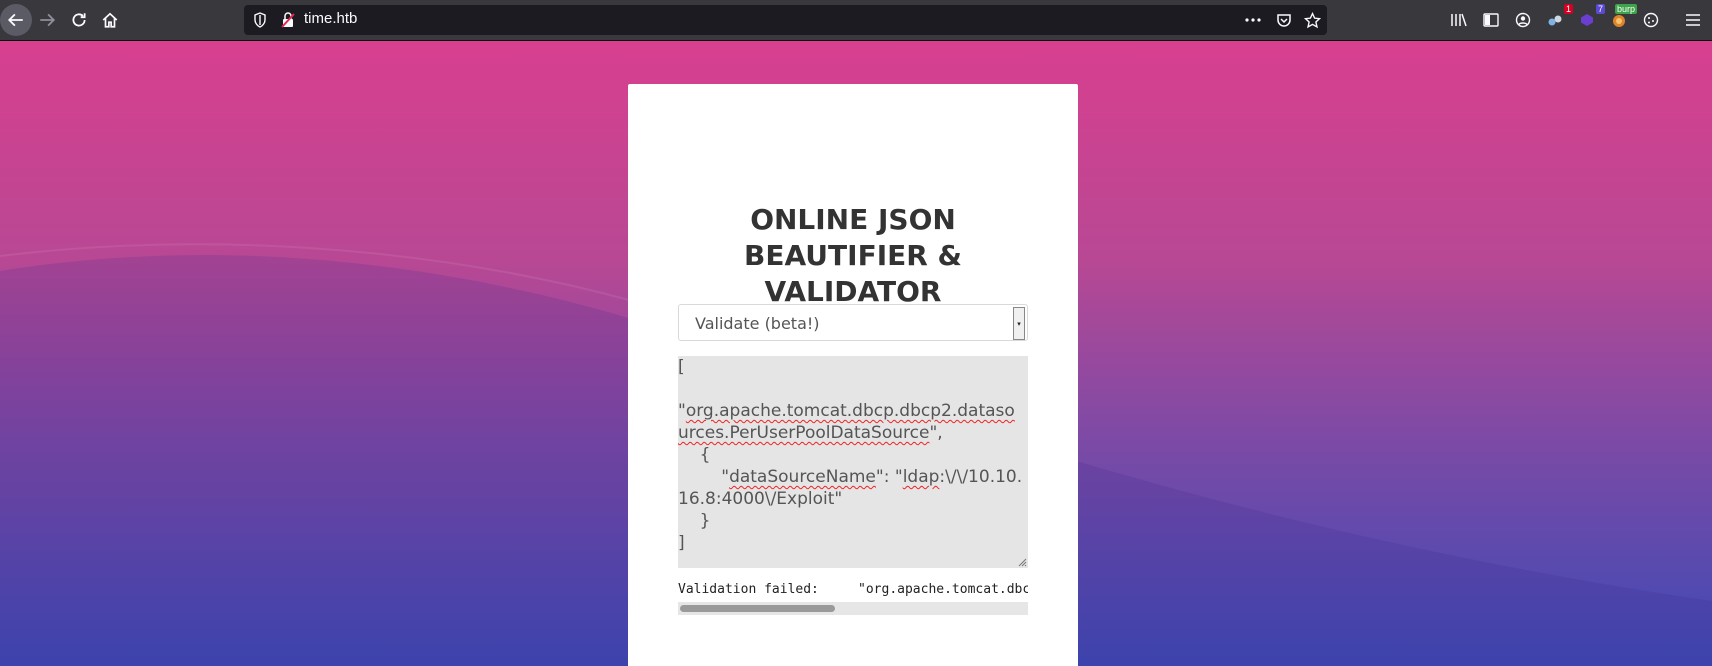 This screenshot has width=1712, height=666. What do you see at coordinates (1590, 17) in the screenshot?
I see `extension-cube-icon: 7` at bounding box center [1590, 17].